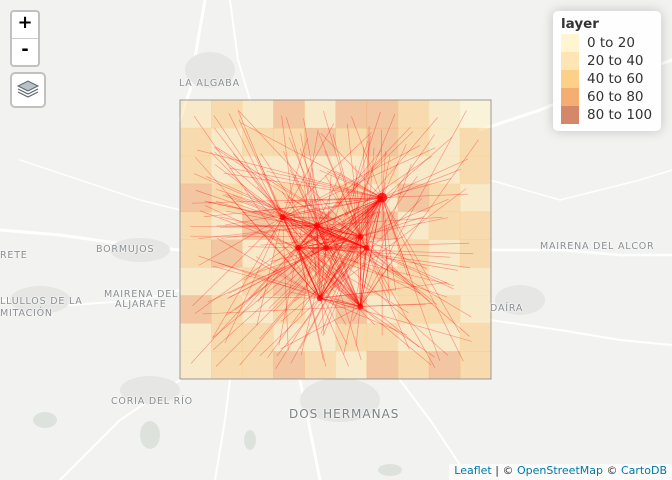 This screenshot has width=672, height=480. I want to click on legend-item: 0 to 20, so click(607, 43).